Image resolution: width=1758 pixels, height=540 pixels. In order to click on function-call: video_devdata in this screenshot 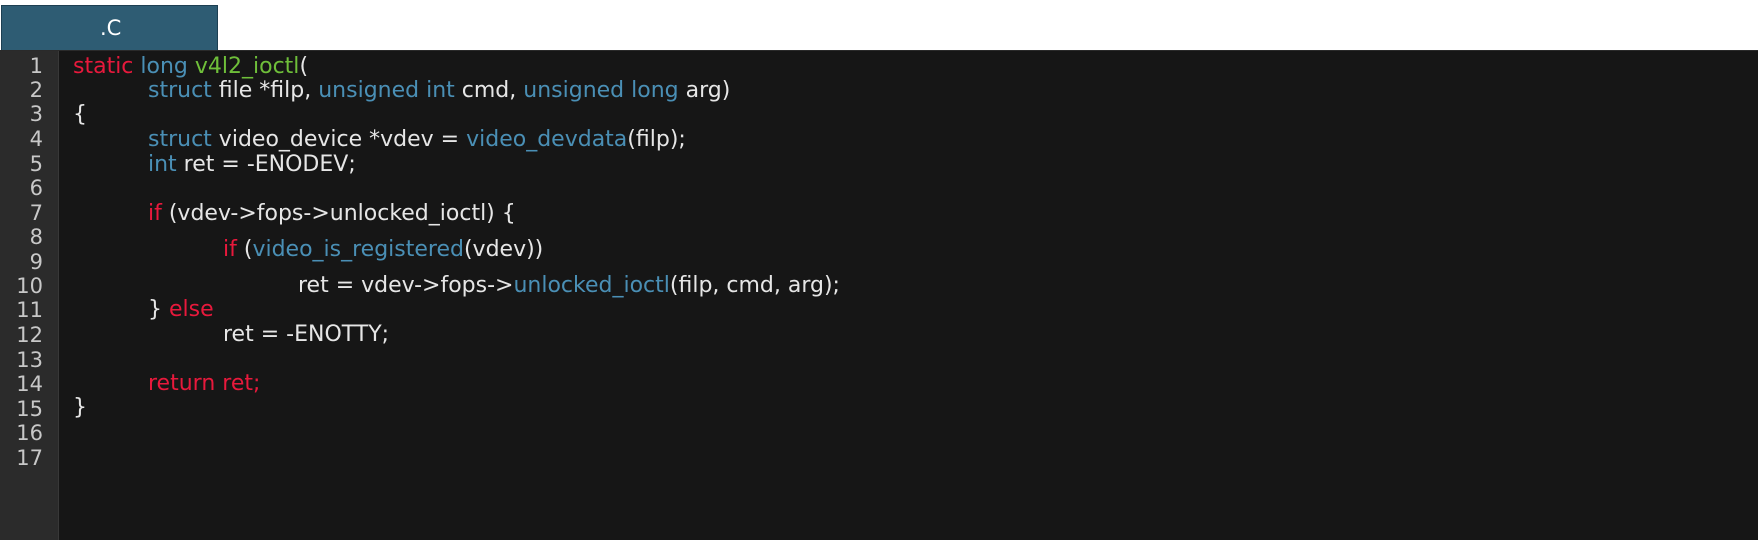, I will do `click(547, 139)`.